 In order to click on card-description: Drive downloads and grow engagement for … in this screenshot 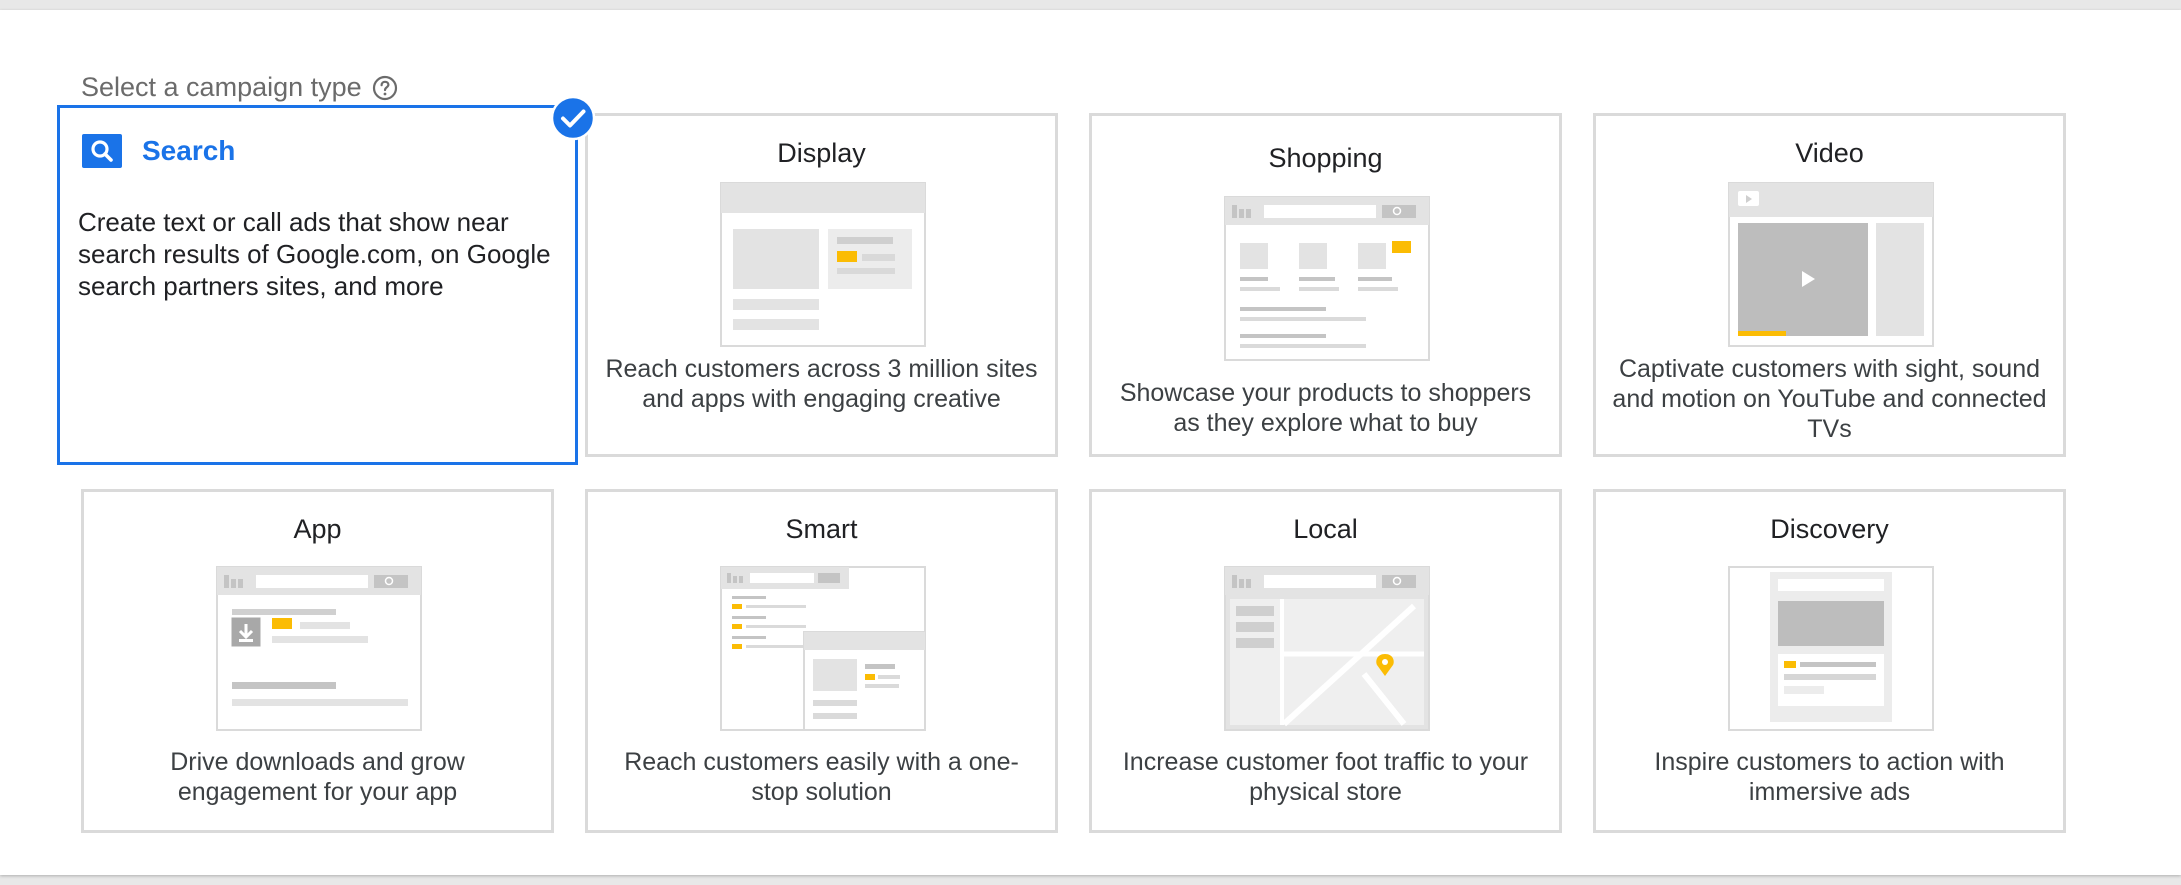, I will do `click(317, 777)`.